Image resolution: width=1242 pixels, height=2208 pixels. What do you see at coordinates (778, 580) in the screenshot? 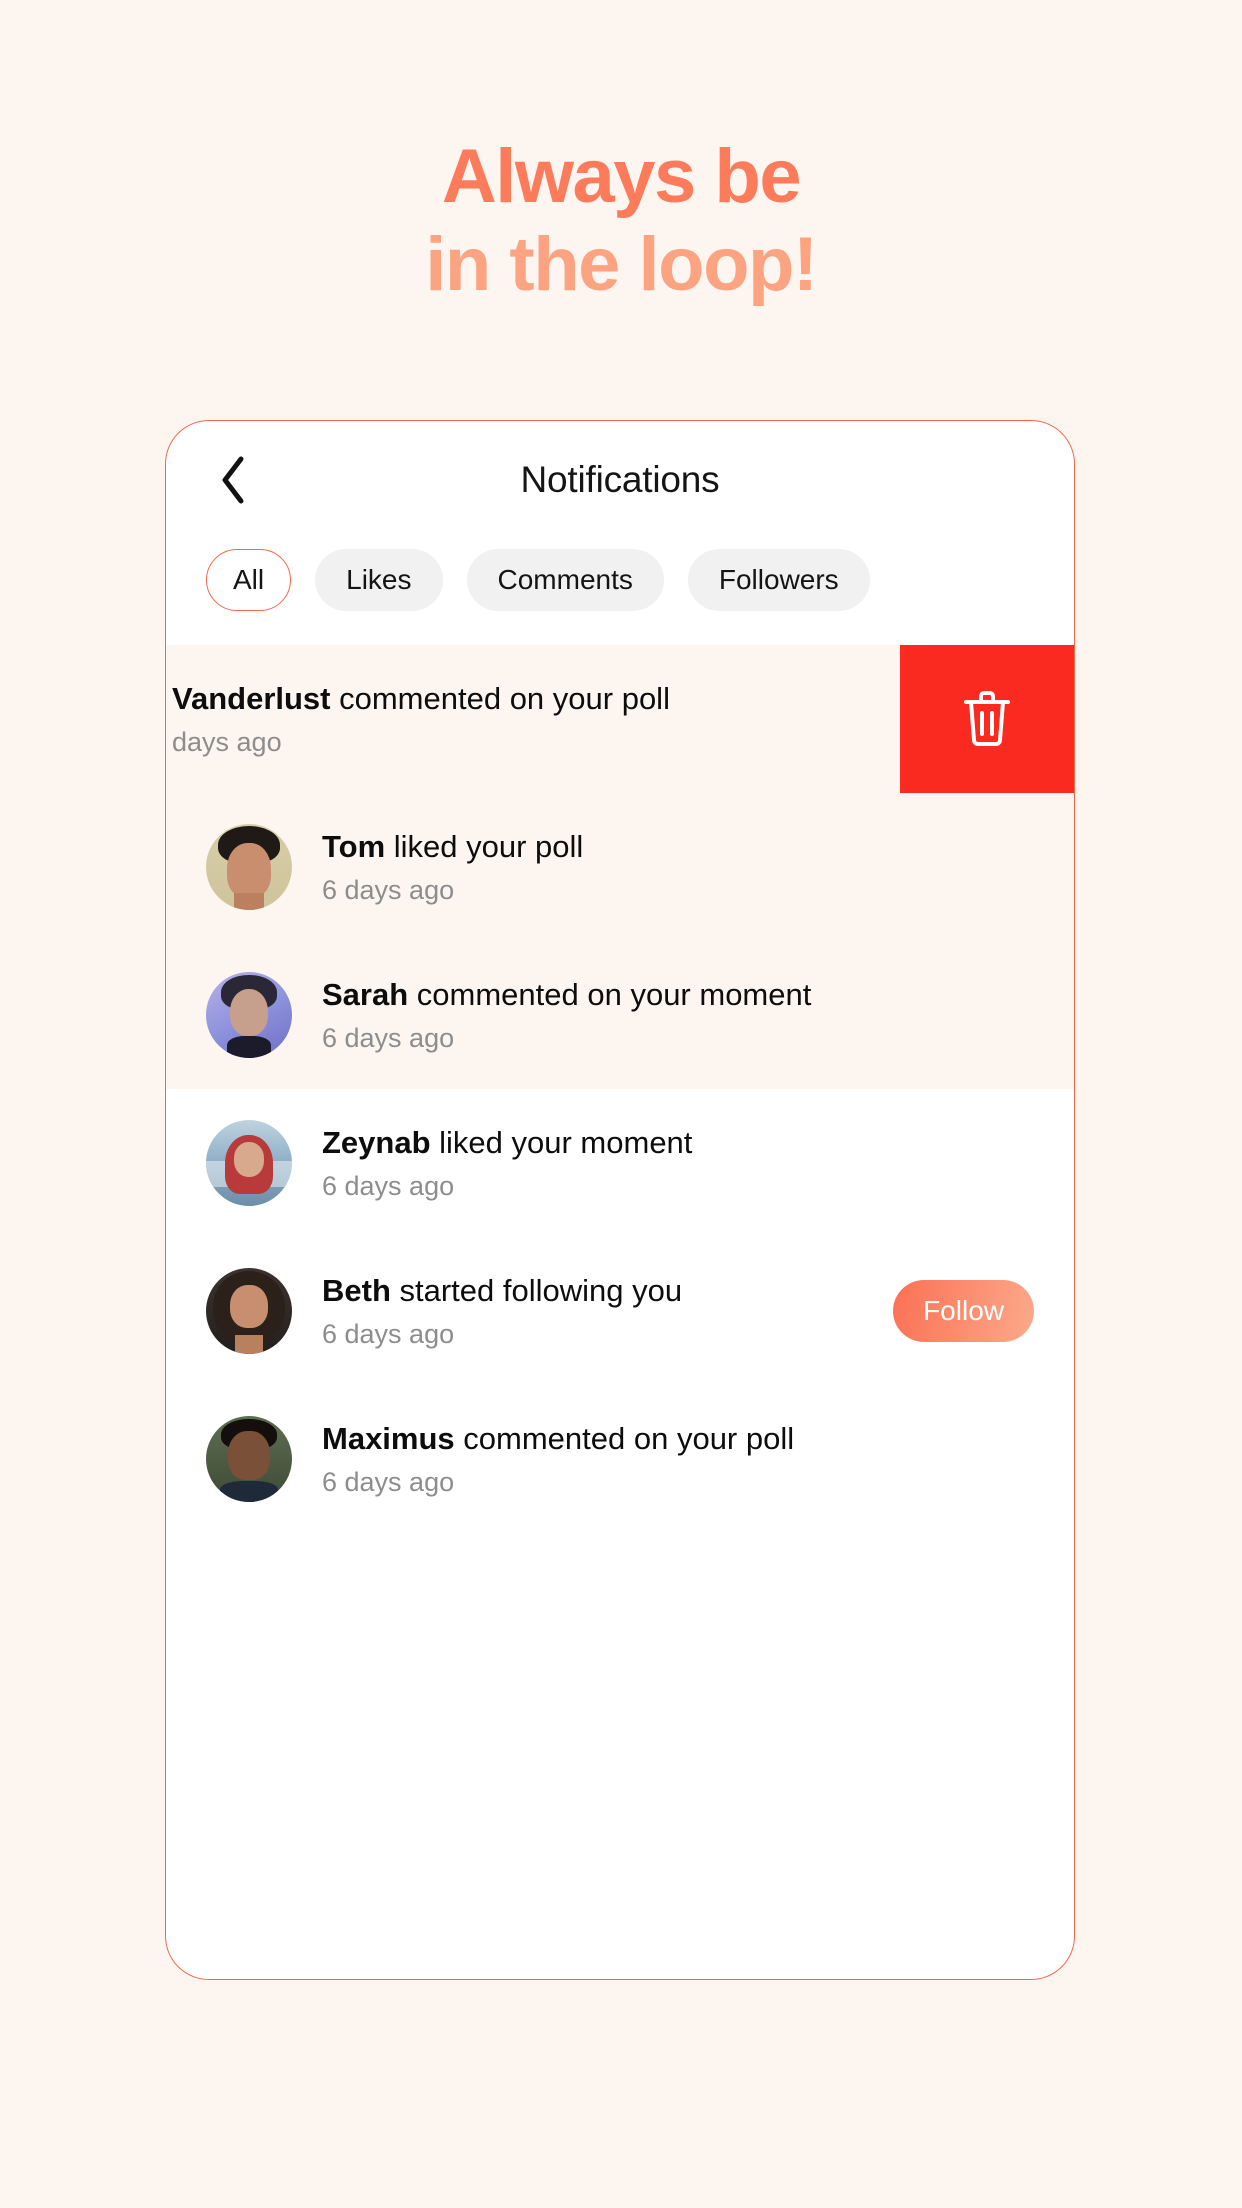
I see `tab-followers: Followers` at bounding box center [778, 580].